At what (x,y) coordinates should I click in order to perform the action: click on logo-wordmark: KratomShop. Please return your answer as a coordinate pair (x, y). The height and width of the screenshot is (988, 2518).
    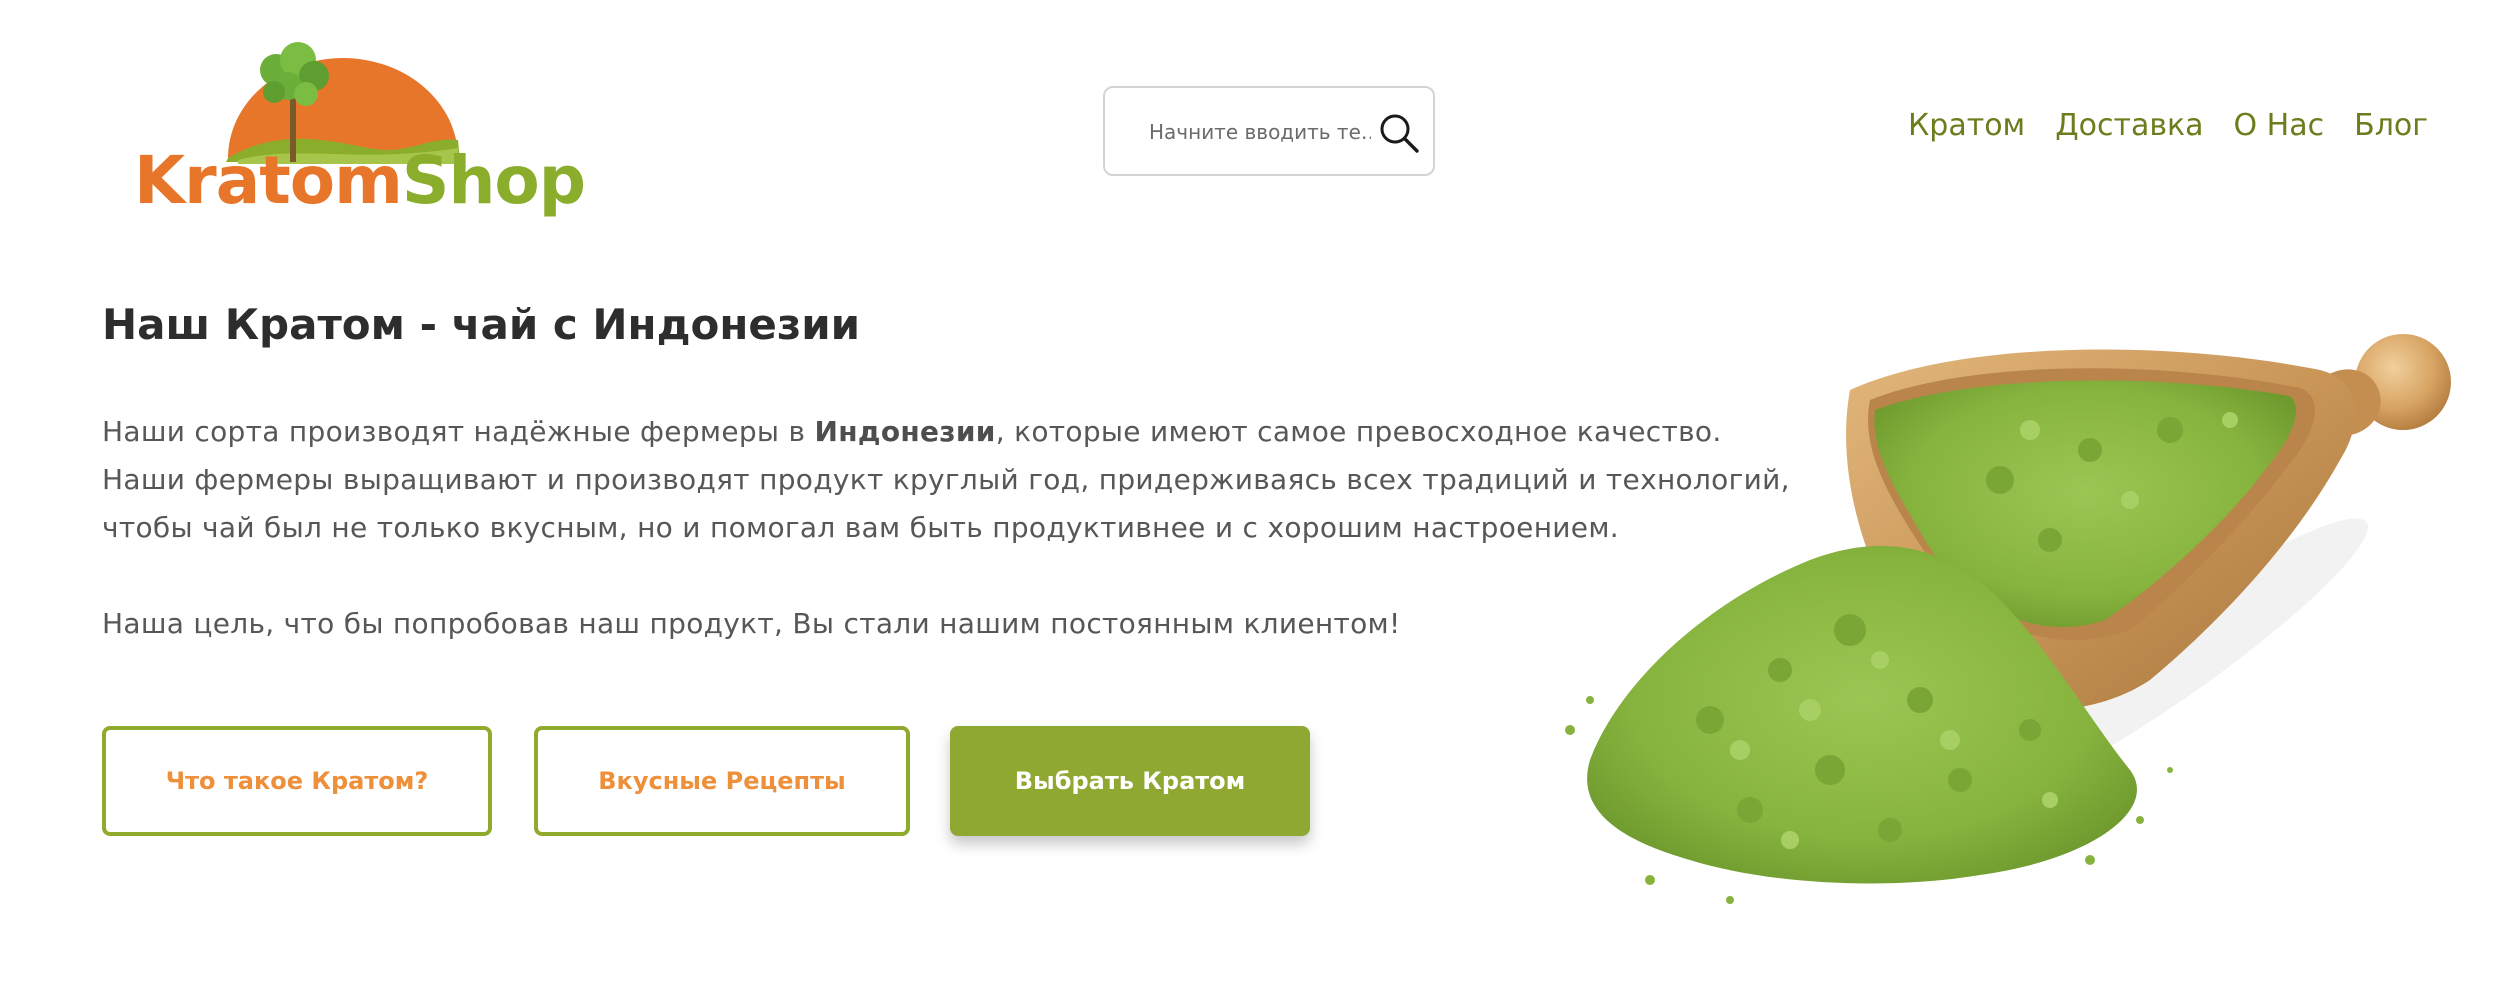
    Looking at the image, I should click on (360, 181).